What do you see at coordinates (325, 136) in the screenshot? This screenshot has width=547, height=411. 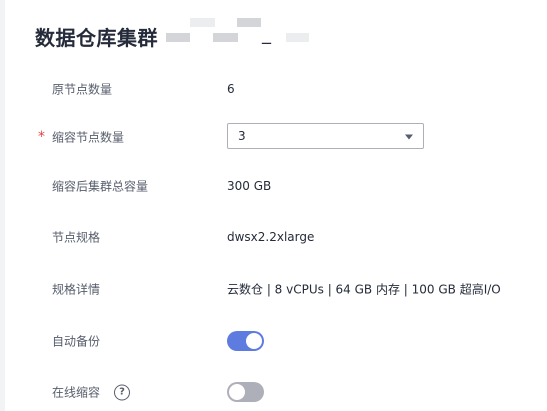 I see `shrink-nodes-select: 3` at bounding box center [325, 136].